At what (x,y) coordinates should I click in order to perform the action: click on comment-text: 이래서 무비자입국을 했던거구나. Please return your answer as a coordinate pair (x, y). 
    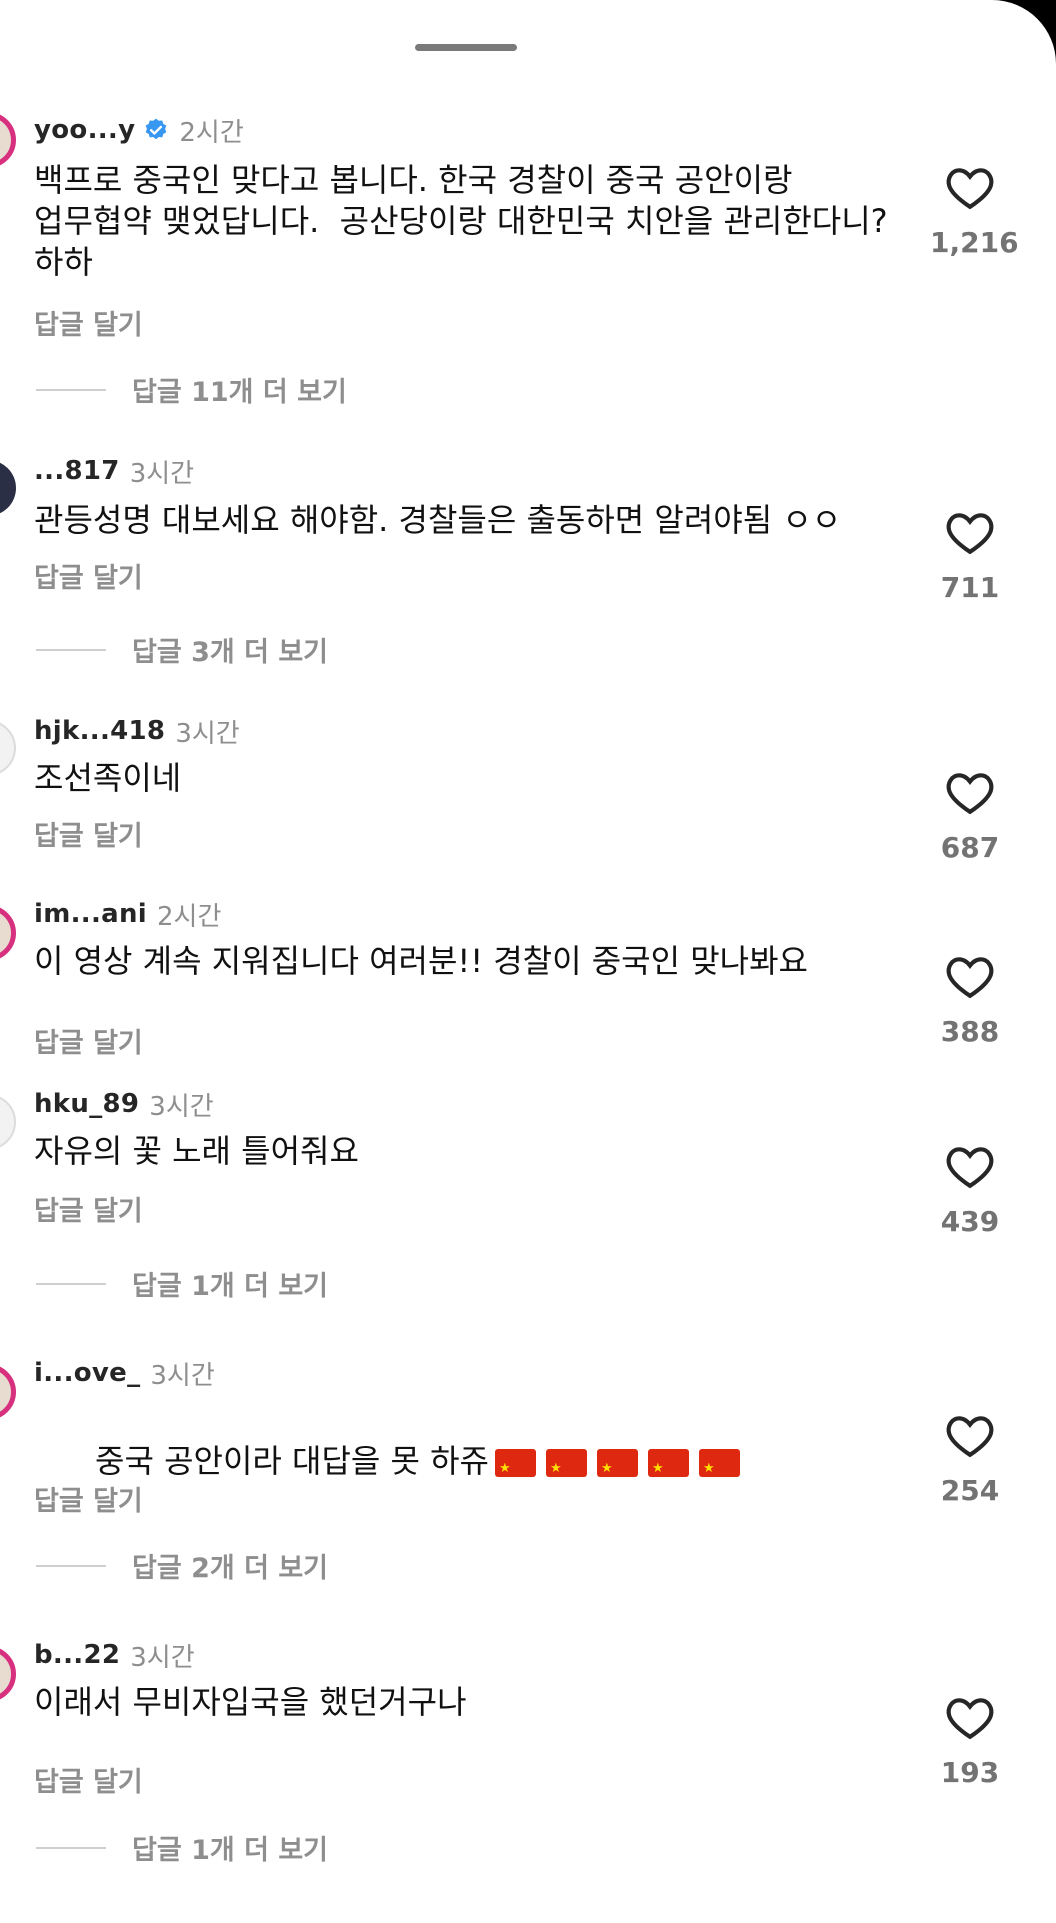
    Looking at the image, I should click on (250, 1702).